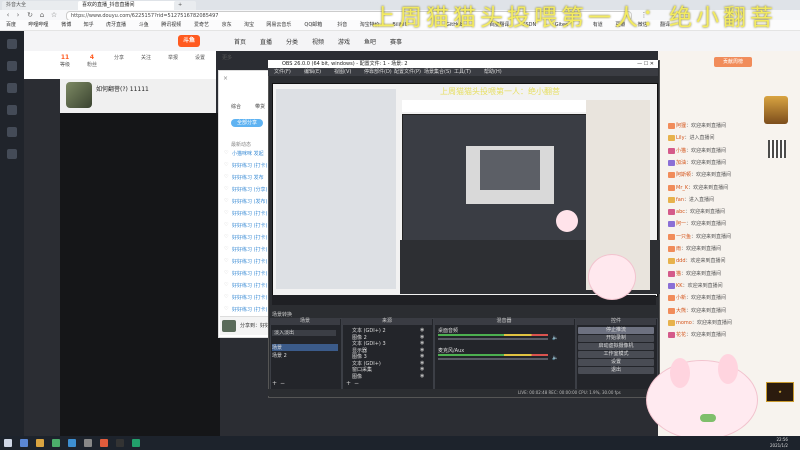  What do you see at coordinates (681, 335) in the screenshot?
I see `chat-username: 花花` at bounding box center [681, 335].